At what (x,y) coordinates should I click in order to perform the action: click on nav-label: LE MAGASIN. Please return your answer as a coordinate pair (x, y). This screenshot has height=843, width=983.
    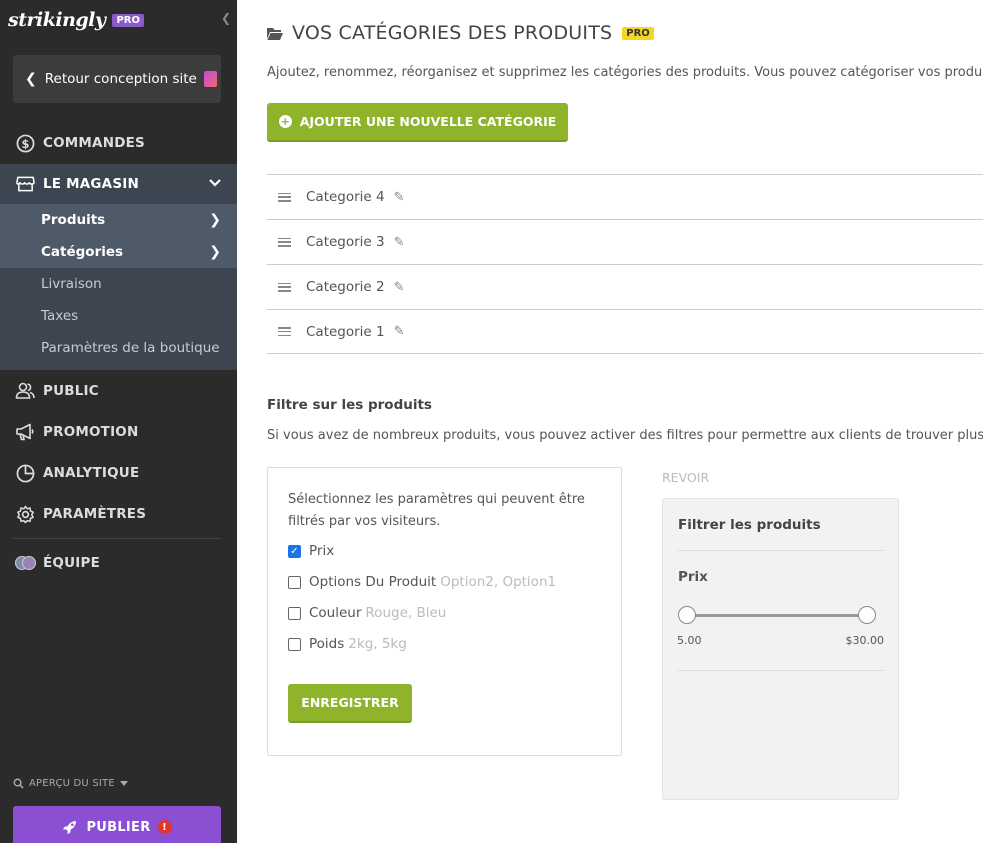
    Looking at the image, I should click on (91, 184).